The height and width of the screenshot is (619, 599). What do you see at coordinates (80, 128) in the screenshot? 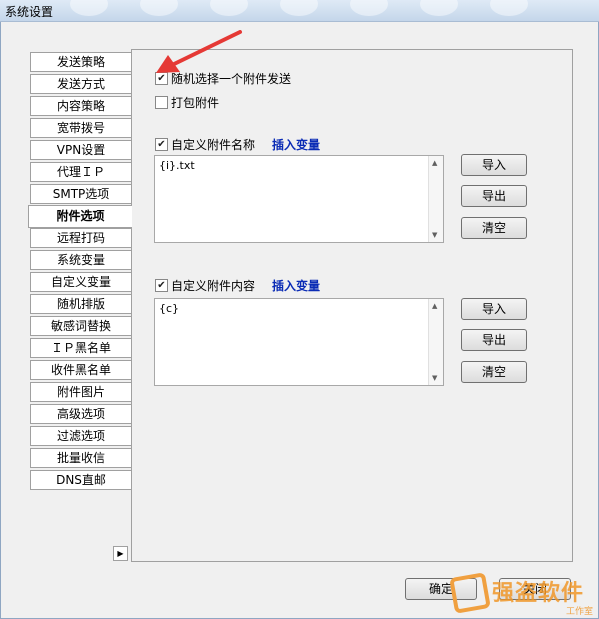
I see `tab-broadband-dialup: 宽带拨号` at bounding box center [80, 128].